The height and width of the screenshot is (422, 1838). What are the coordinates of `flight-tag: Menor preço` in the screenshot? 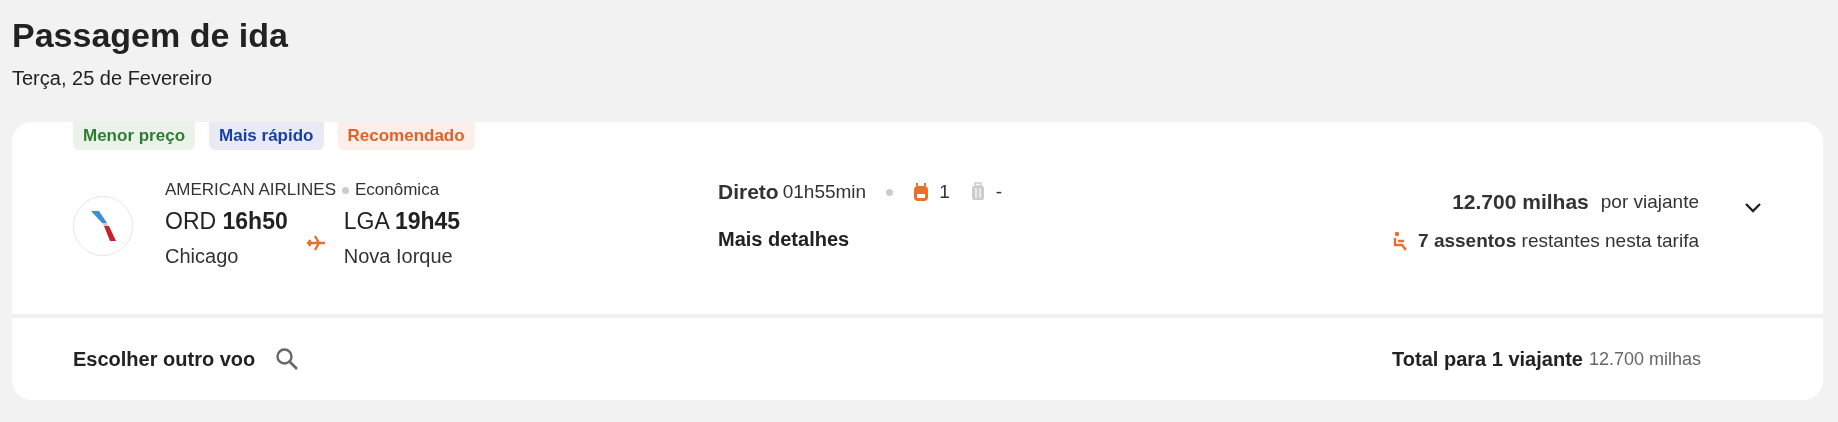 It's located at (134, 136).